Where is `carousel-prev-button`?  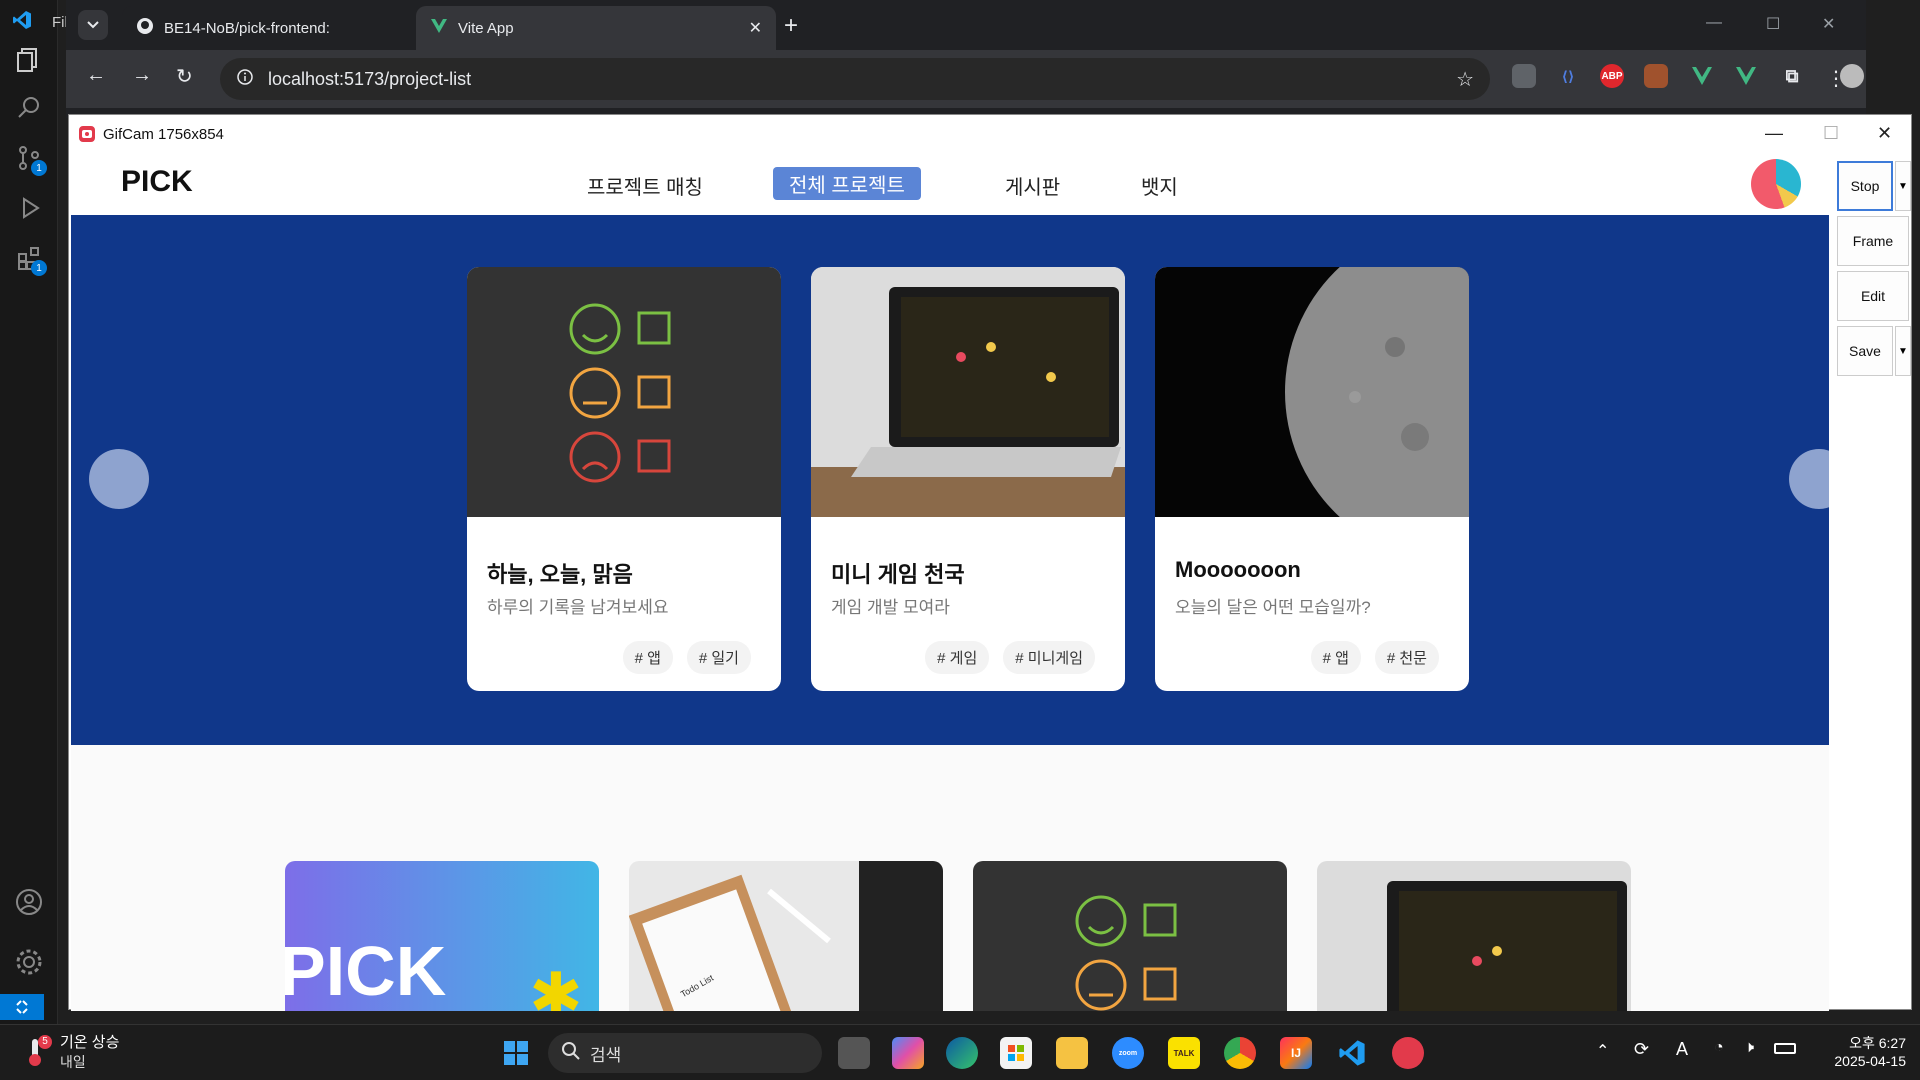
carousel-prev-button is located at coordinates (119, 479).